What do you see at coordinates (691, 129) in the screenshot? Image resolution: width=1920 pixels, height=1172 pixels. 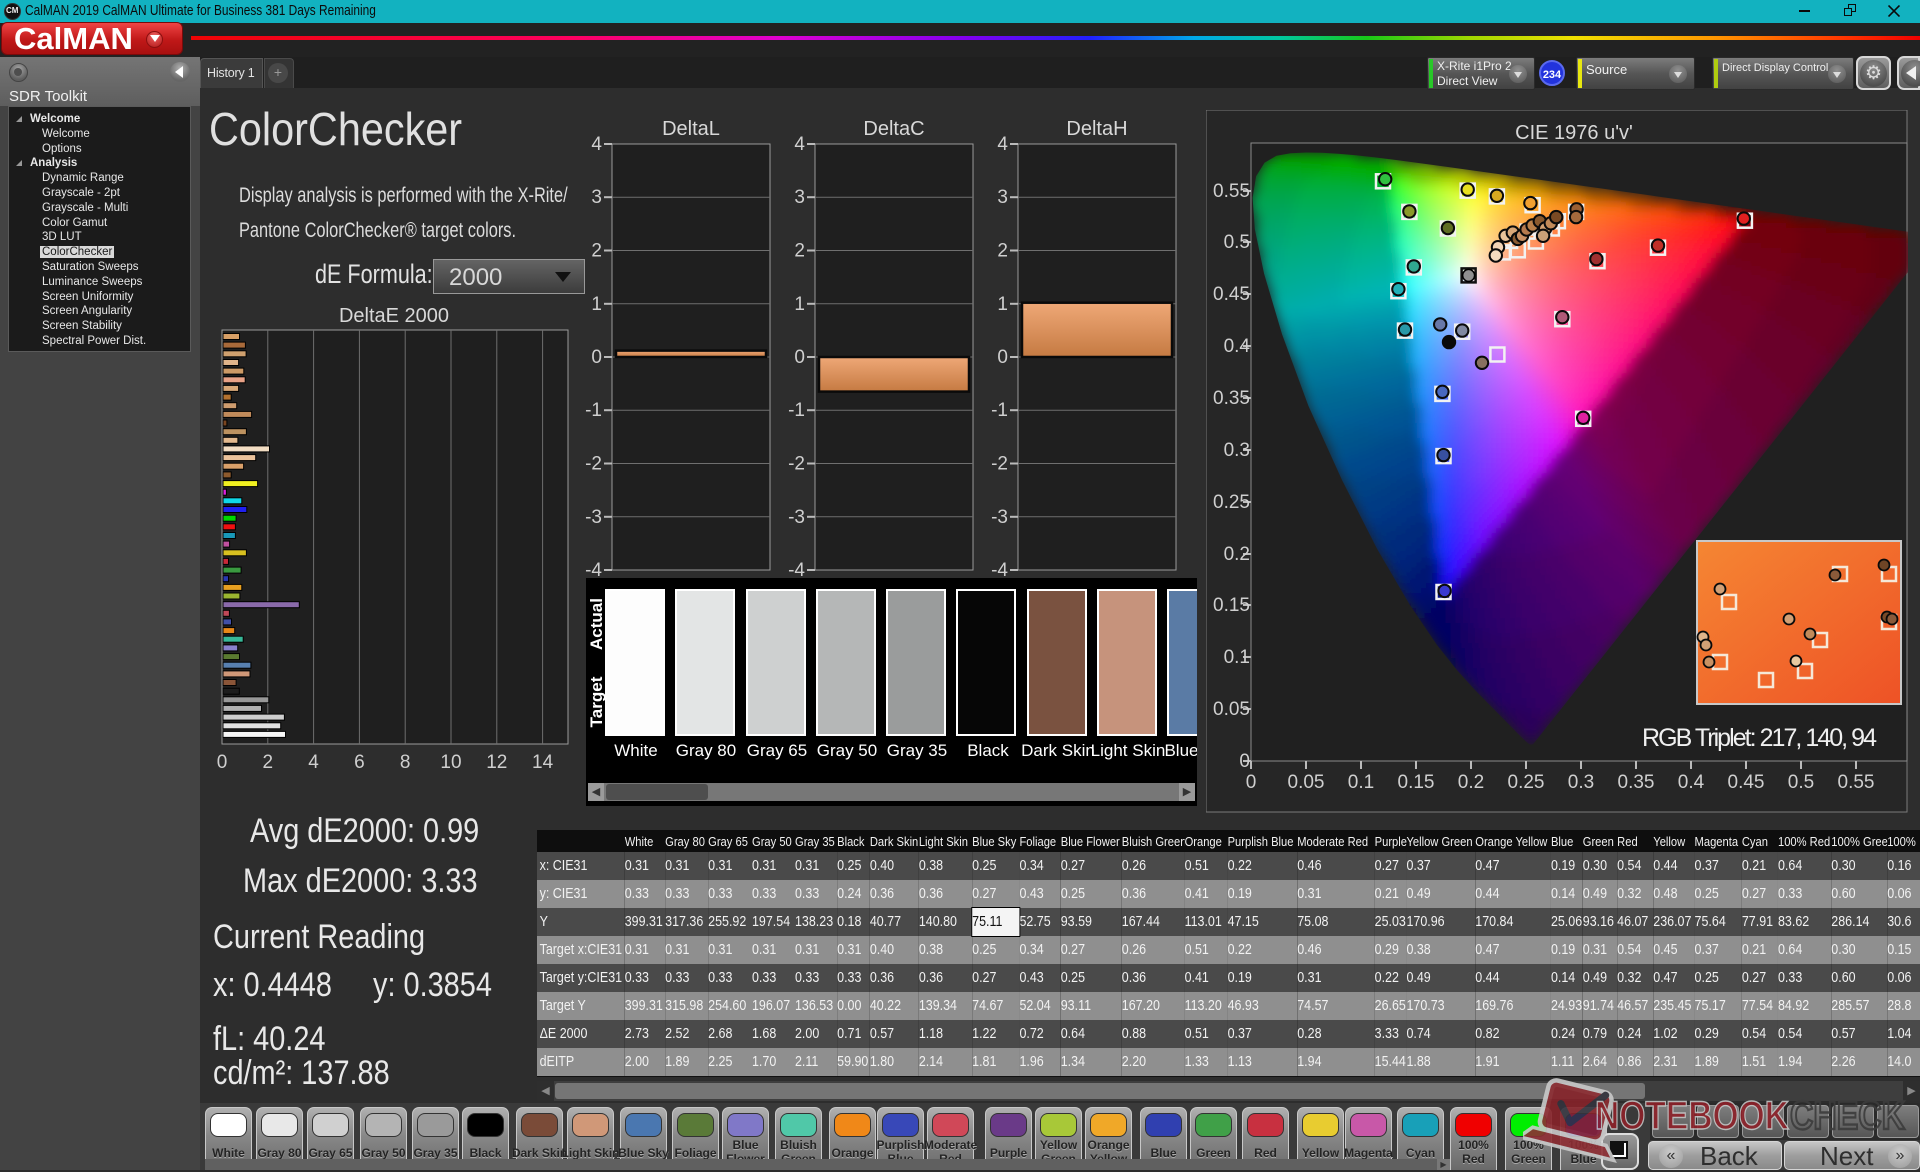 I see `svg-text: DeltaL` at bounding box center [691, 129].